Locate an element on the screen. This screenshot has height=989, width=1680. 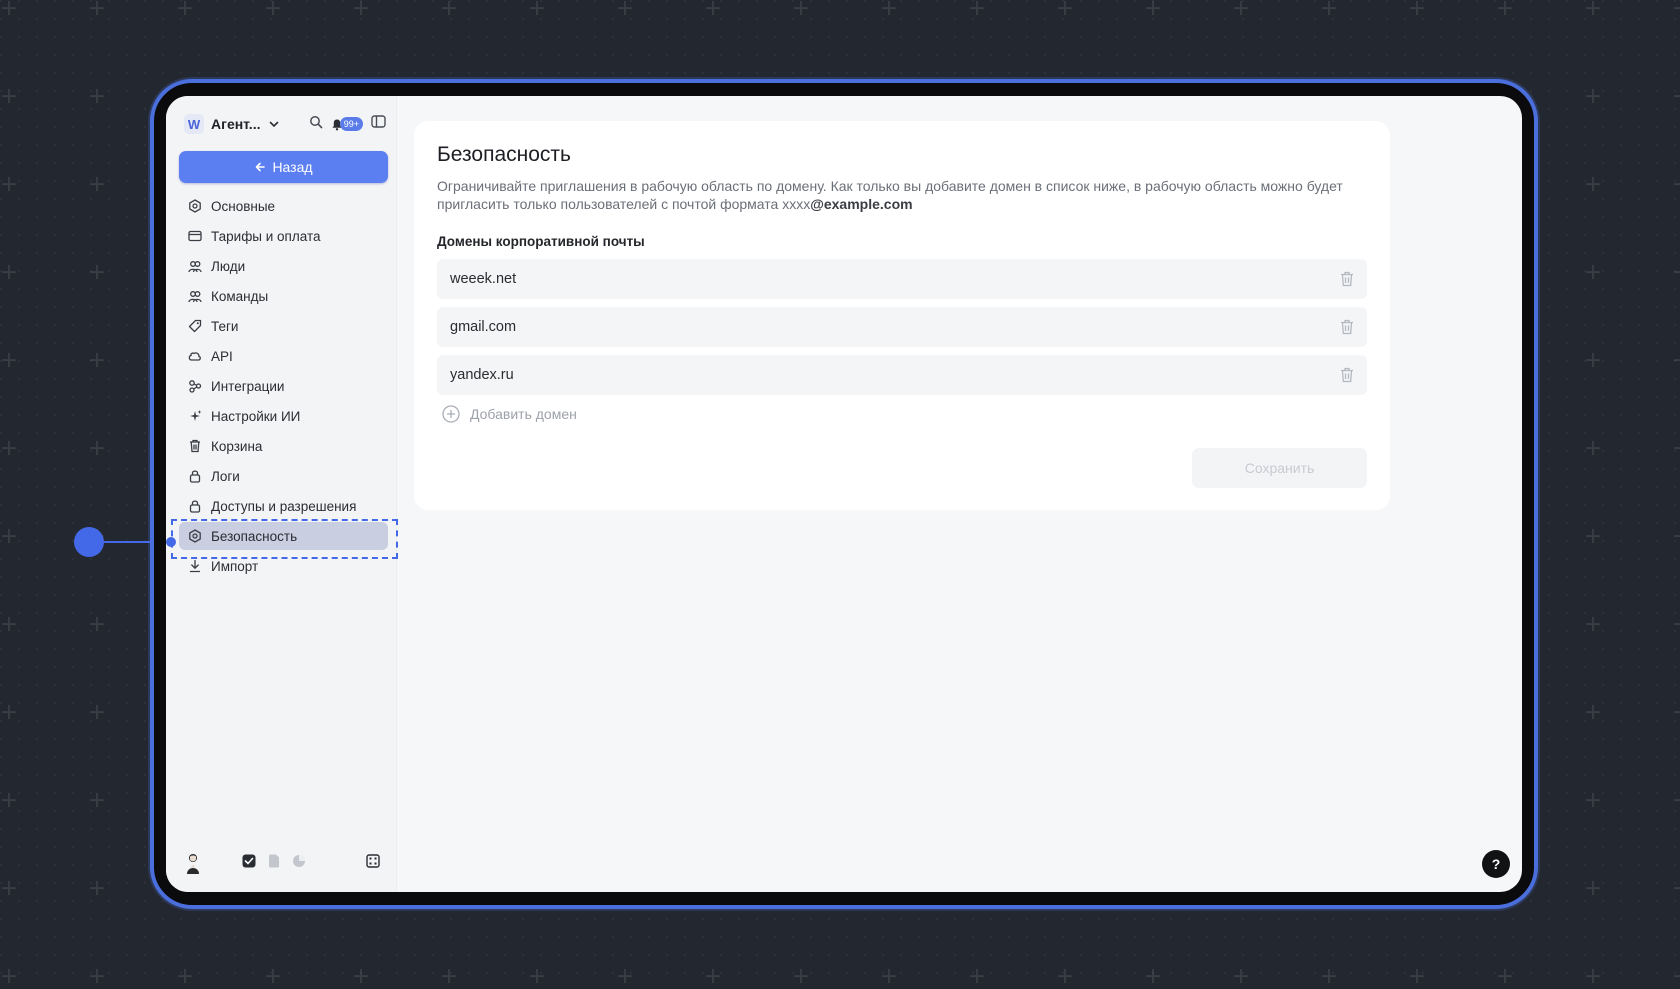
plus-circle-icon is located at coordinates (451, 414).